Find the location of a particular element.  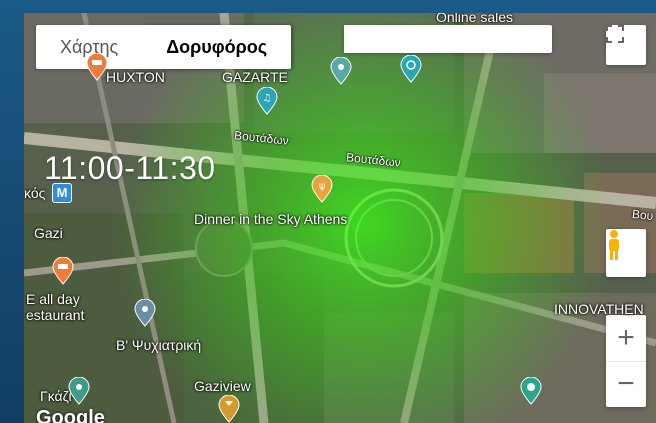

poi-psychiatriki-label: Β' Ψυχιατρική is located at coordinates (159, 345).